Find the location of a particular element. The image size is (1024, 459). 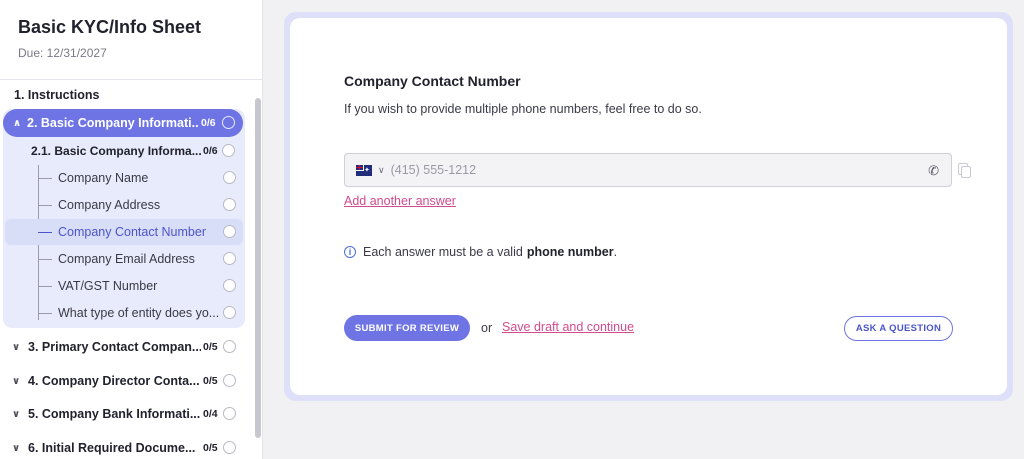

or-text: or is located at coordinates (487, 328).